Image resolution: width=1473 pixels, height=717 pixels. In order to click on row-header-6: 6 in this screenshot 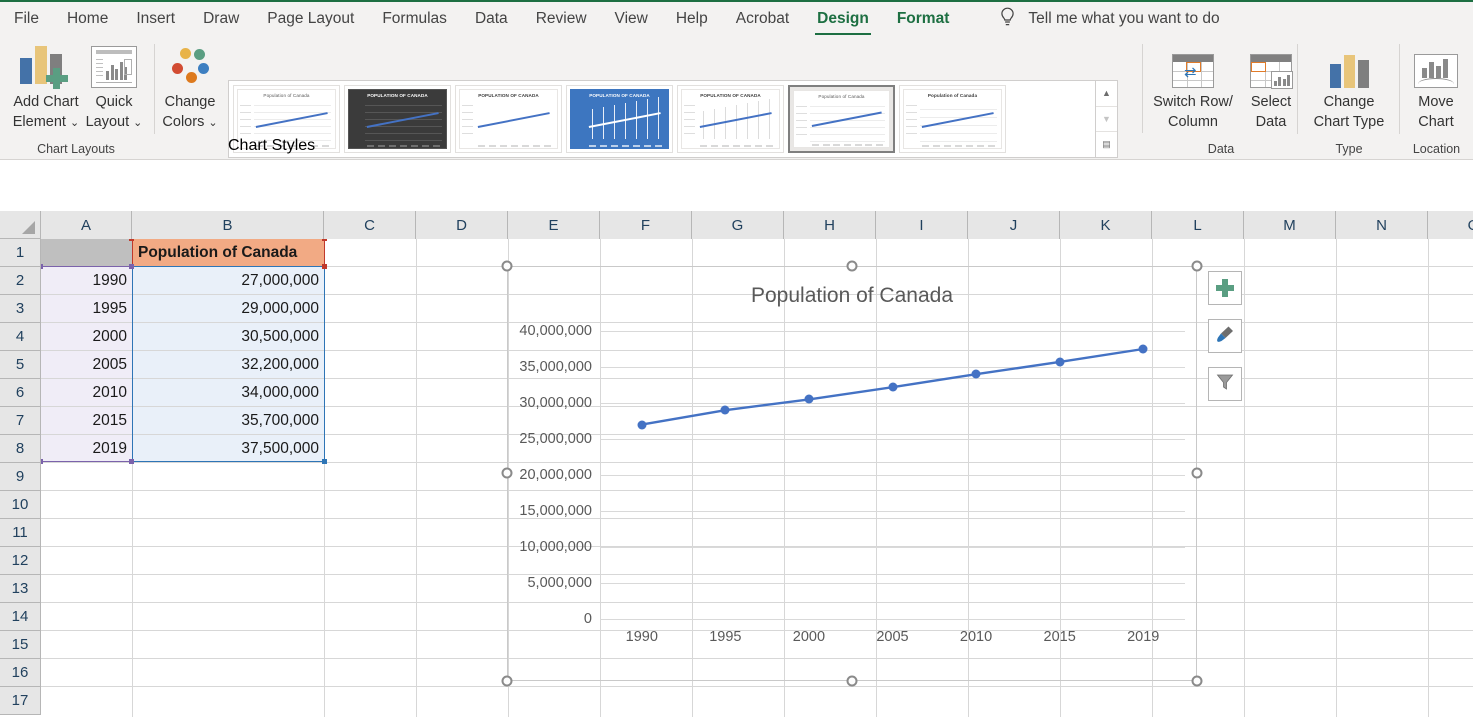, I will do `click(20, 393)`.